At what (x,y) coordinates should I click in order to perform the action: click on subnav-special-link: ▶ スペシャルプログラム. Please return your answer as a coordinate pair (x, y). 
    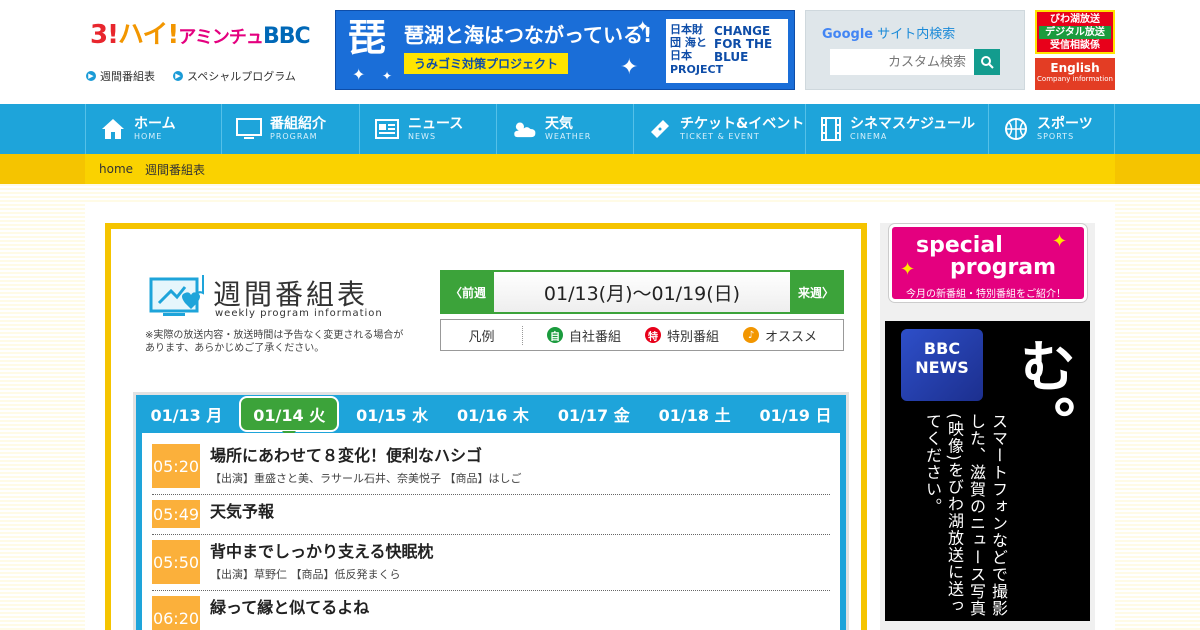
    Looking at the image, I should click on (234, 76).